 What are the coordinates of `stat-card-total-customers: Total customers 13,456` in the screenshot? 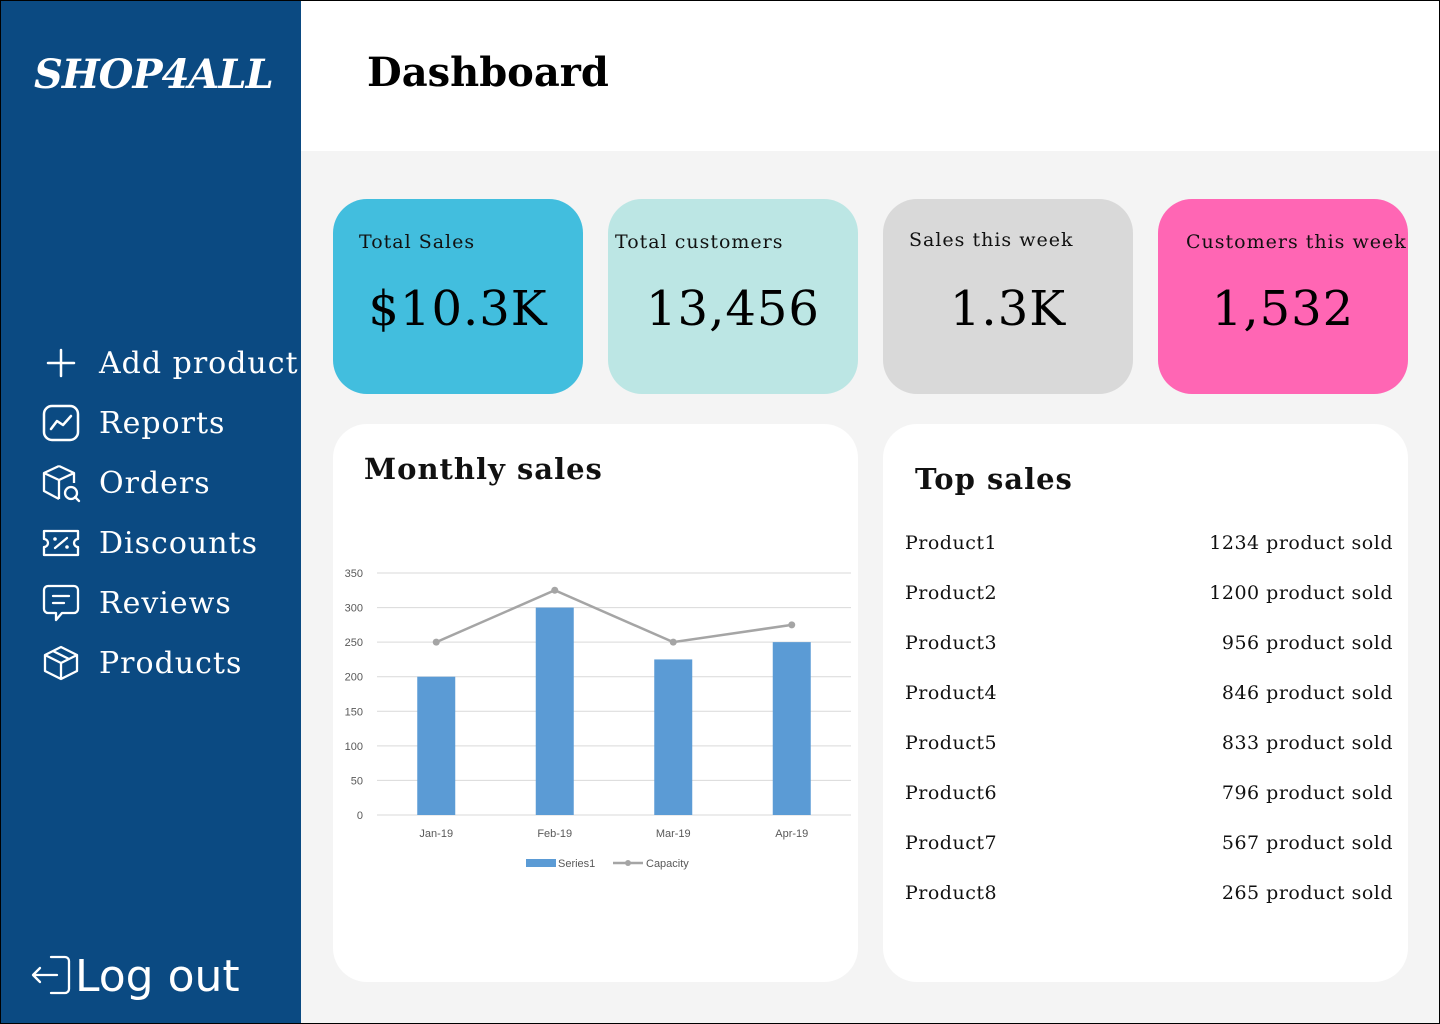 It's located at (733, 296).